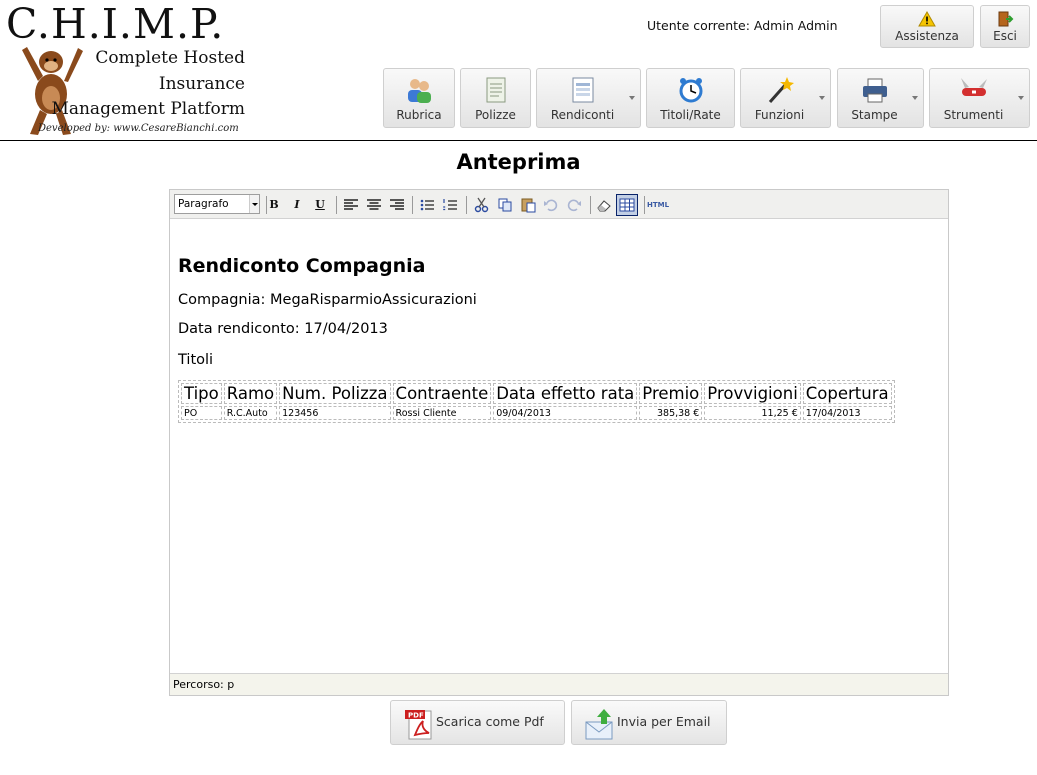  I want to click on italic-button: I, so click(297, 205).